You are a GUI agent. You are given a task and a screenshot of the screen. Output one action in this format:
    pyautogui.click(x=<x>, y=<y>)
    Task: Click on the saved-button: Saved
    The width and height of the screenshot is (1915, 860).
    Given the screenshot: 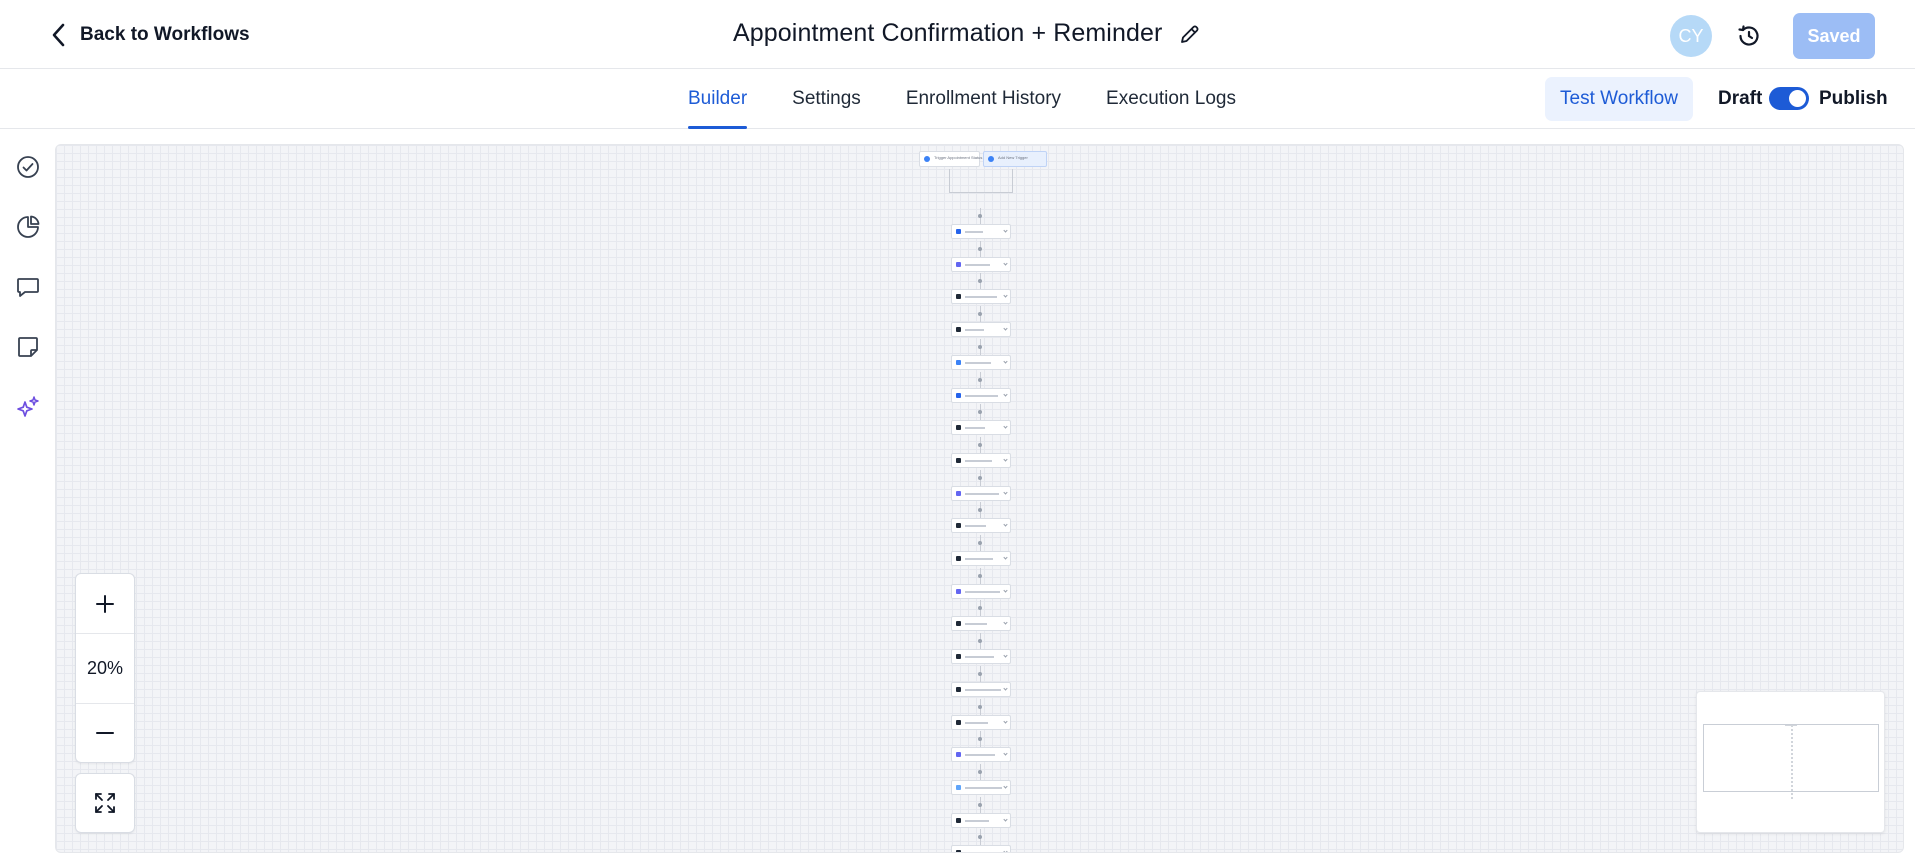 What is the action you would take?
    pyautogui.click(x=1834, y=36)
    